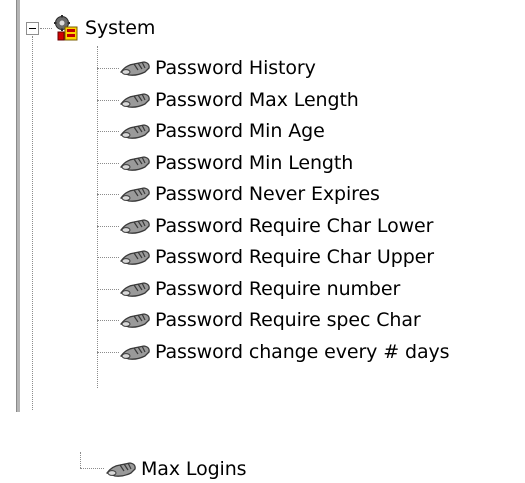  What do you see at coordinates (278, 289) in the screenshot?
I see `tree-node-label: Password Require number` at bounding box center [278, 289].